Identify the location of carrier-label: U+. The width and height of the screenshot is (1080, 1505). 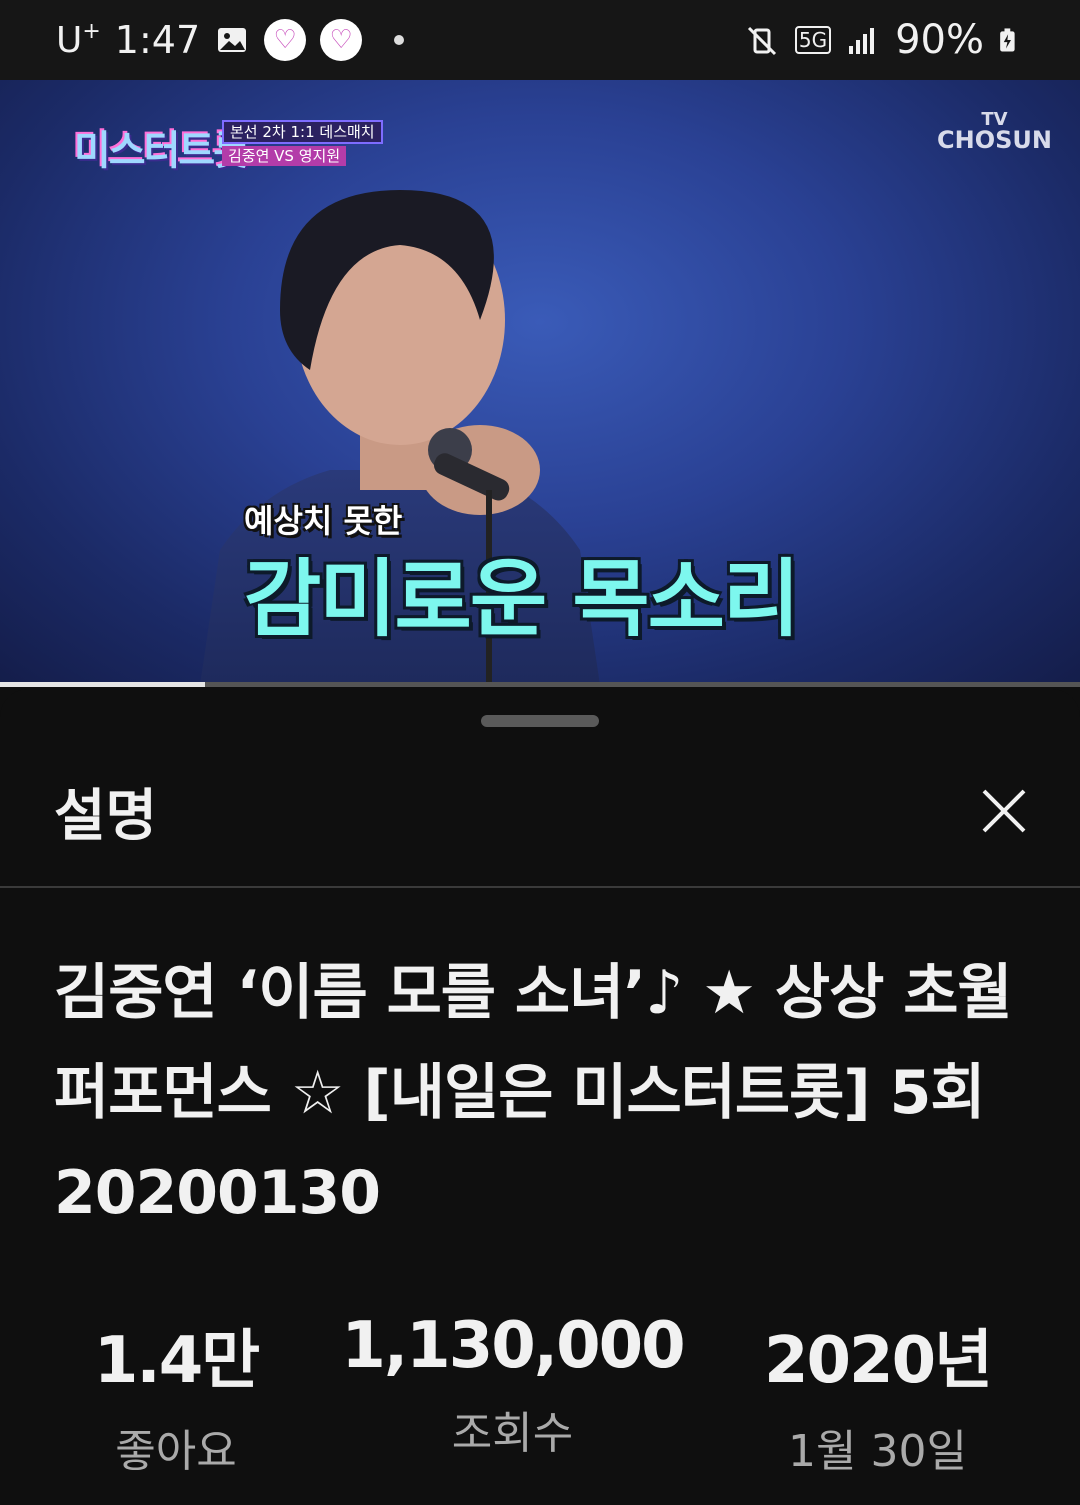
(78, 40).